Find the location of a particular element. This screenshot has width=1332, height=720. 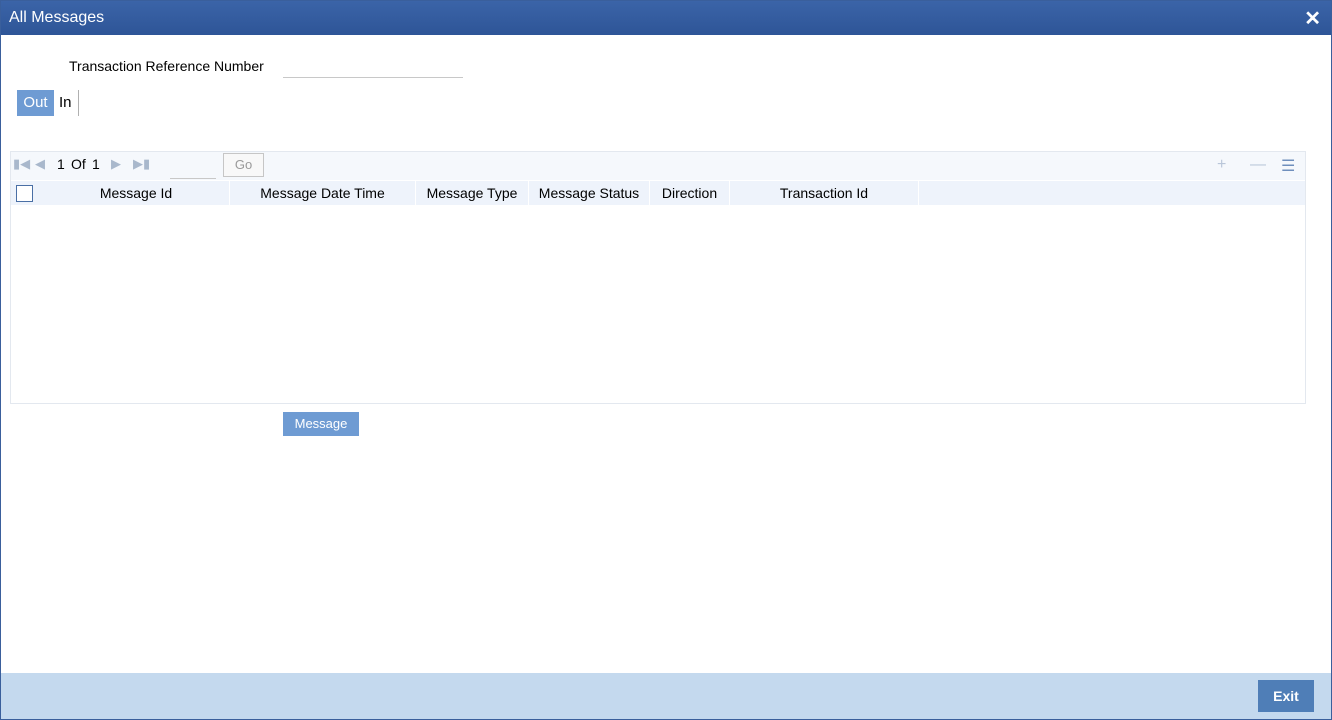

last-page-icon: ▶▮ is located at coordinates (141, 164).